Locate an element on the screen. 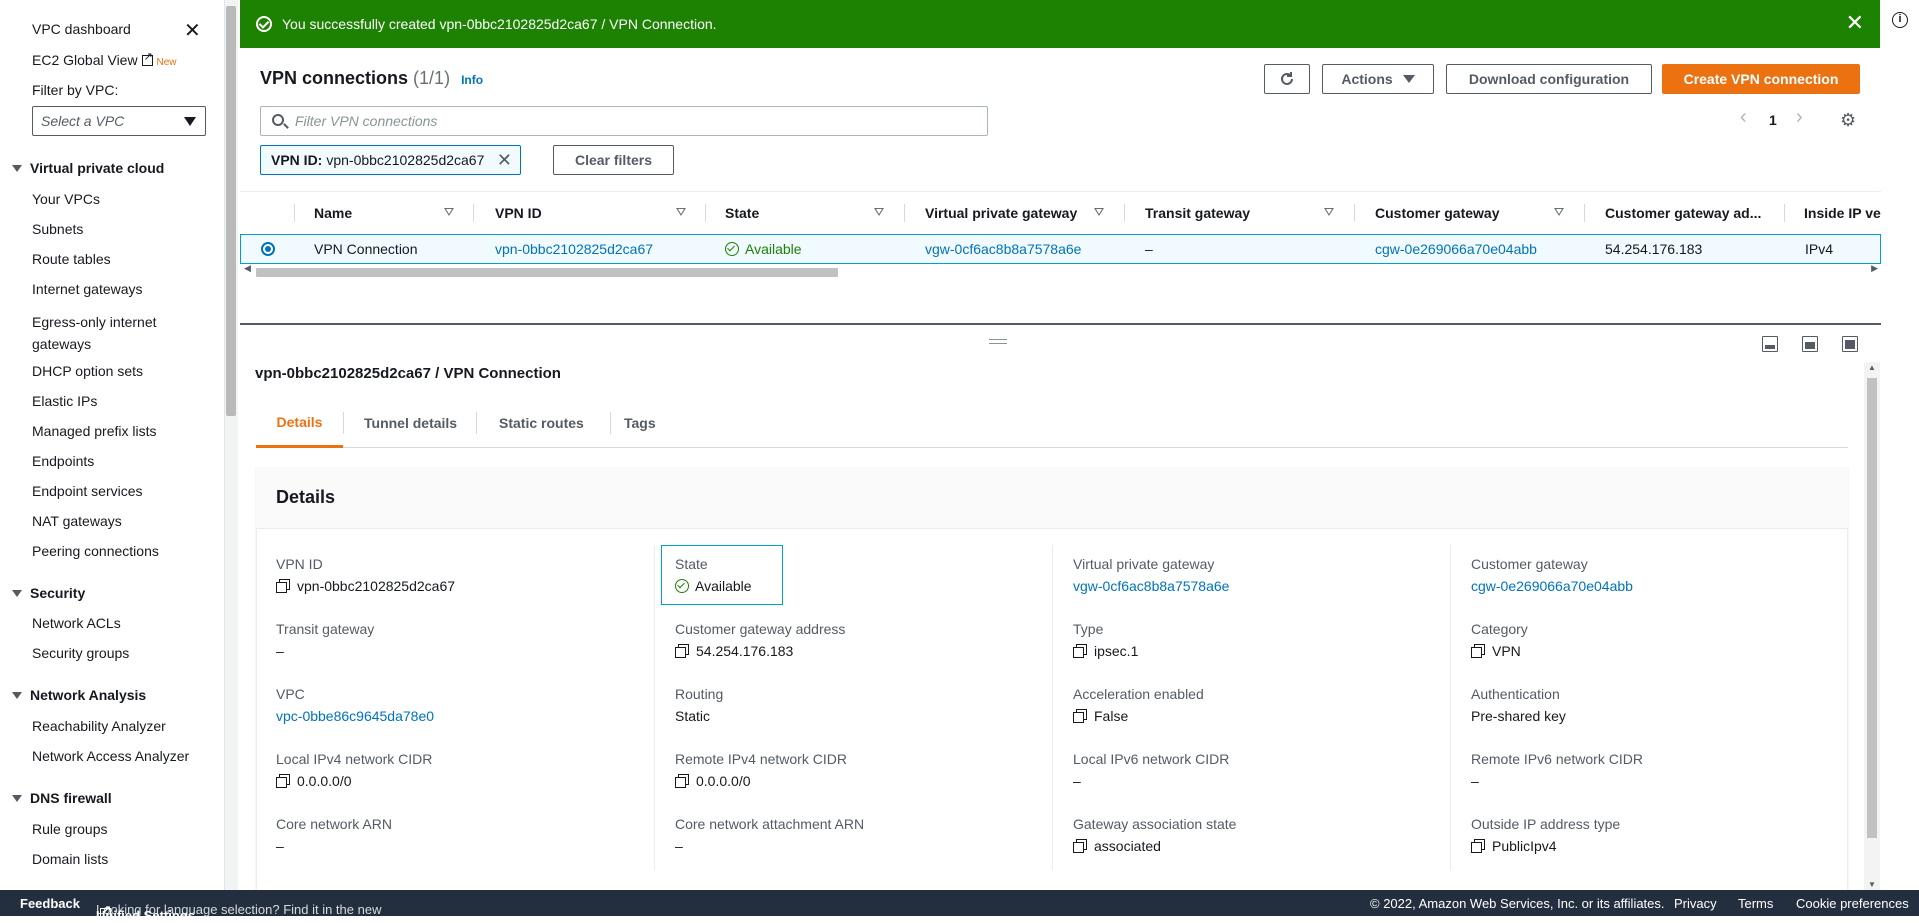 The height and width of the screenshot is (923, 1919). sidebar-item-vpc-dashboard: VPC dashboard is located at coordinates (81, 29).